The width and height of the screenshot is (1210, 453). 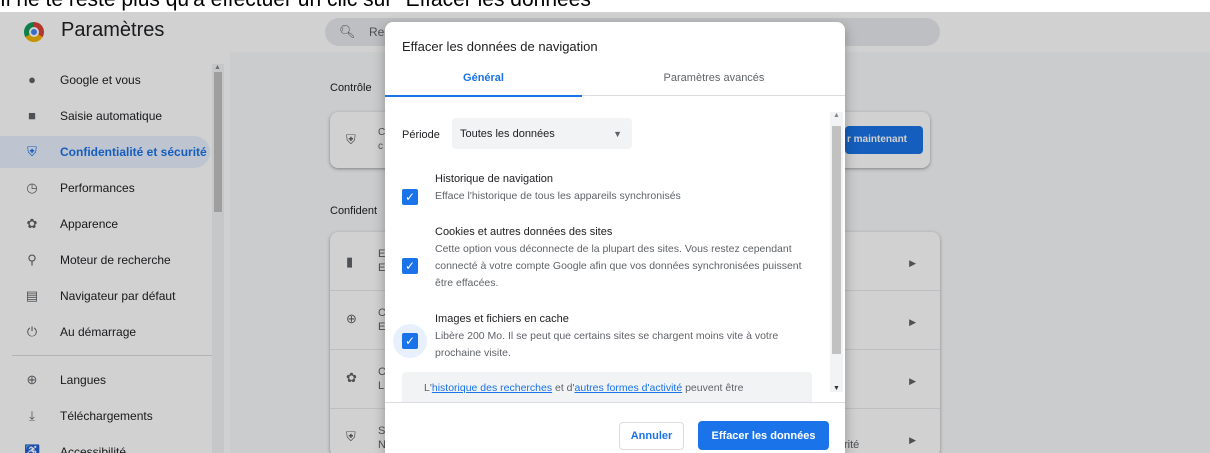 I want to click on option-title: Historique de navigation, so click(x=494, y=179).